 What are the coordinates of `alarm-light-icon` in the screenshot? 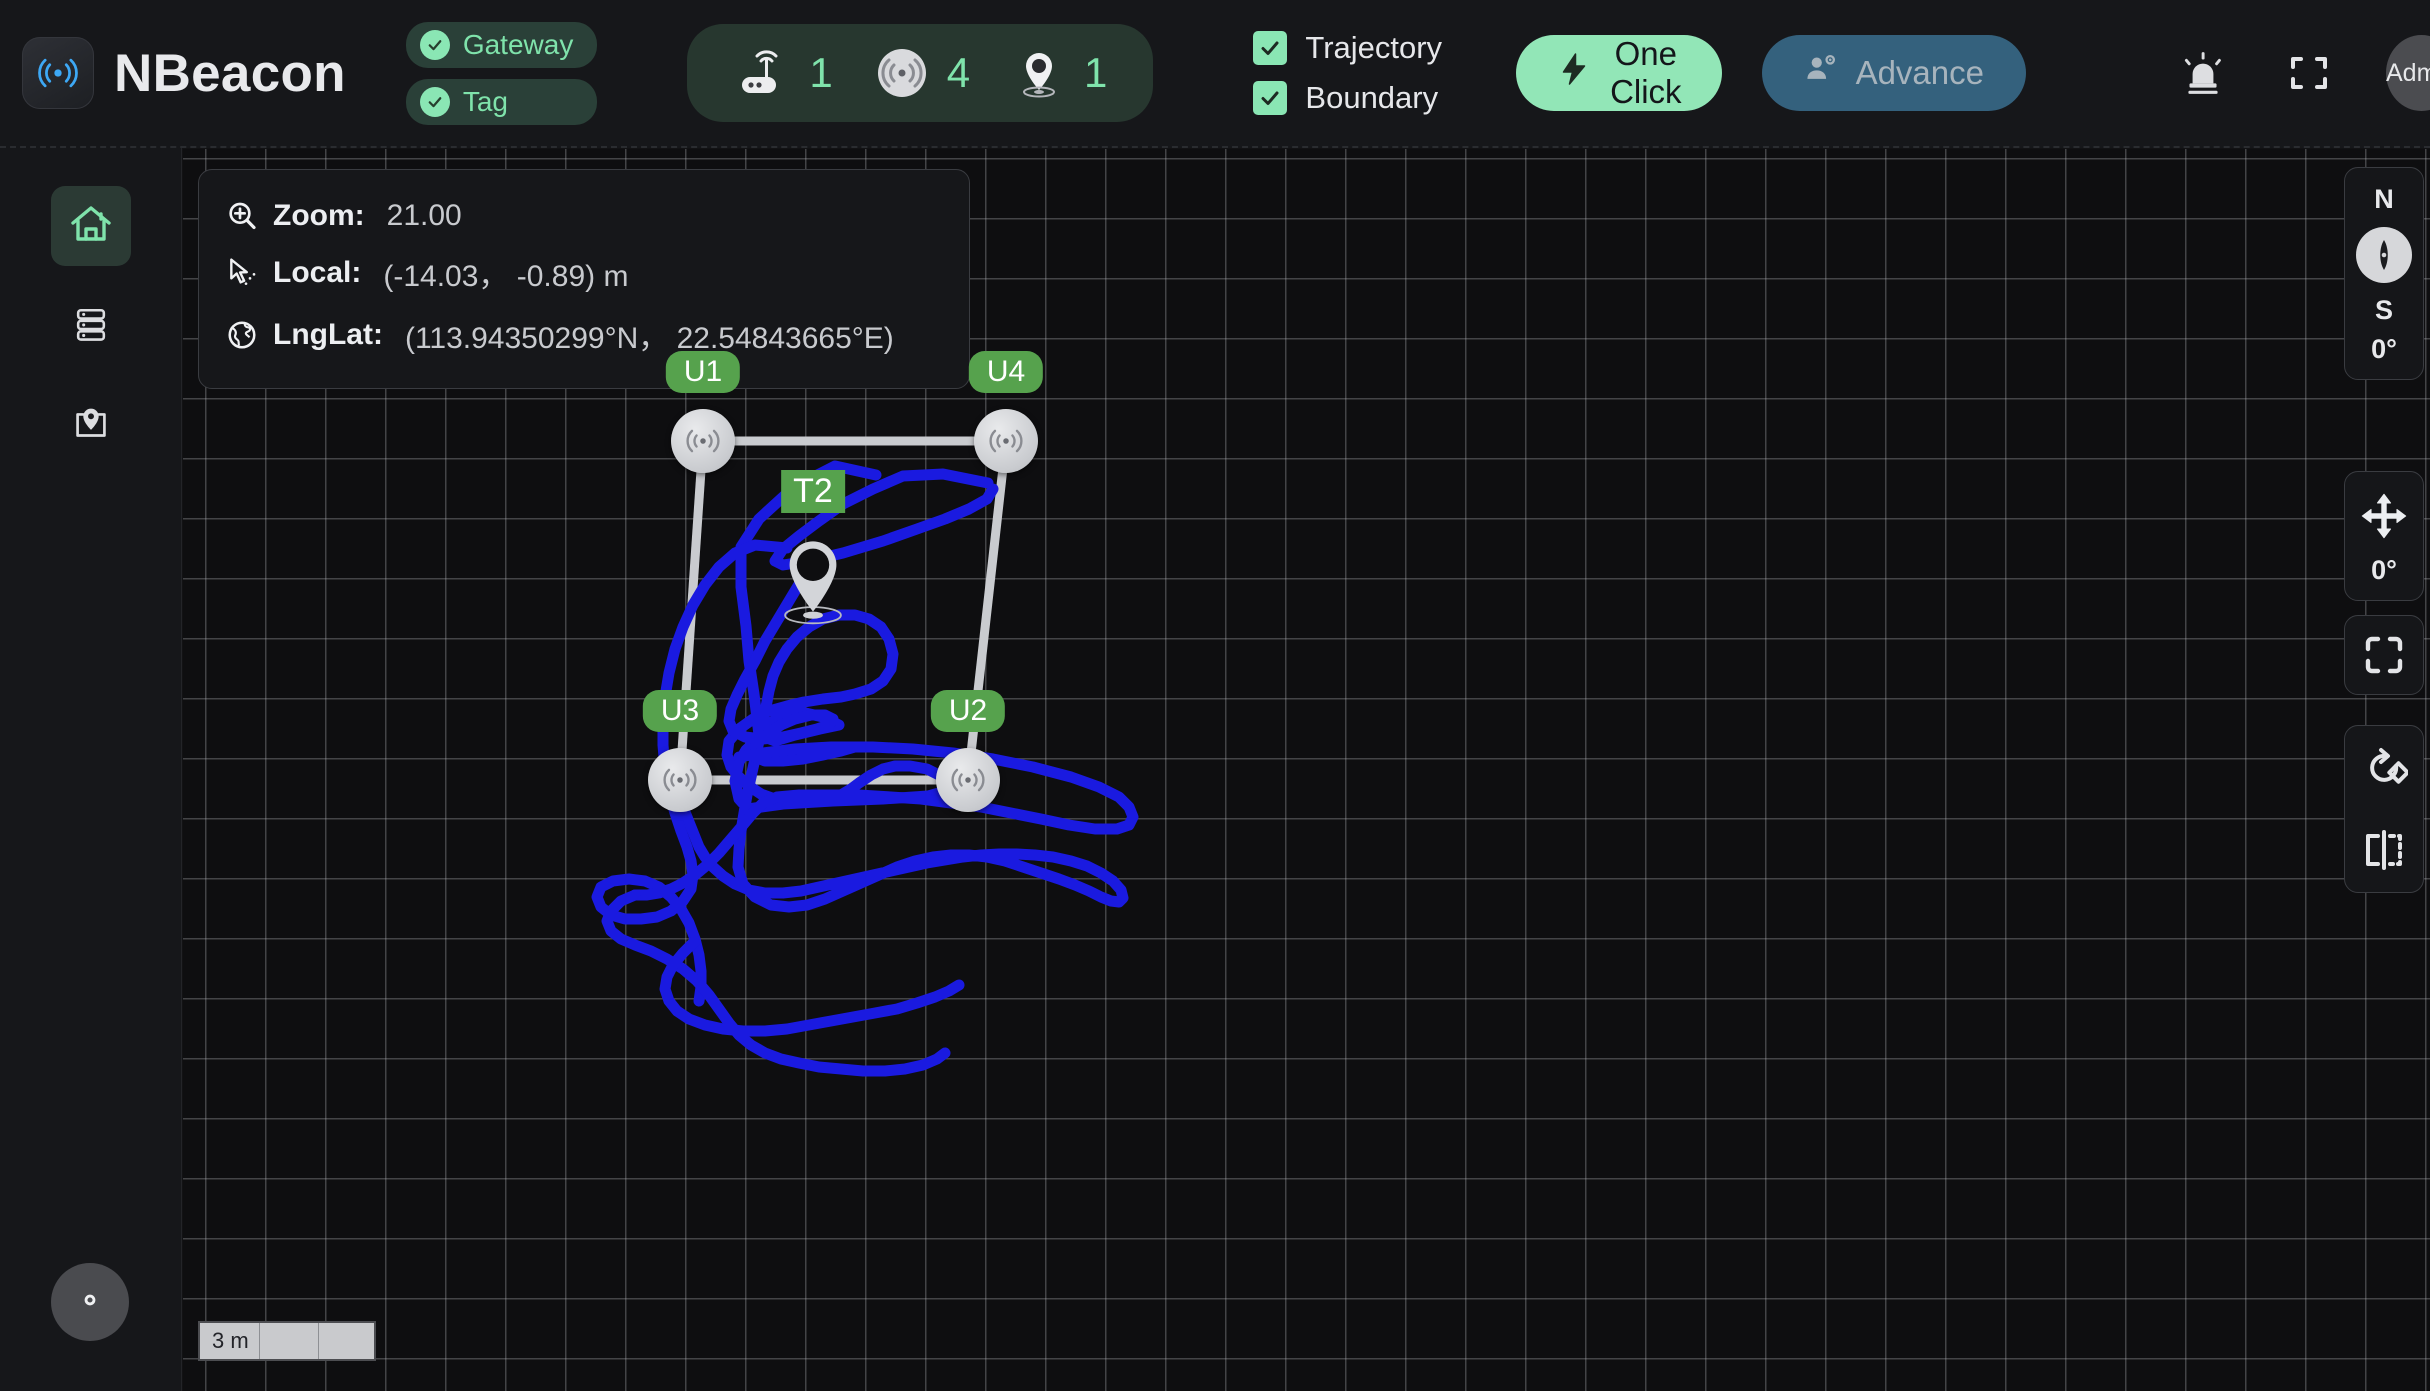 It's located at (2203, 73).